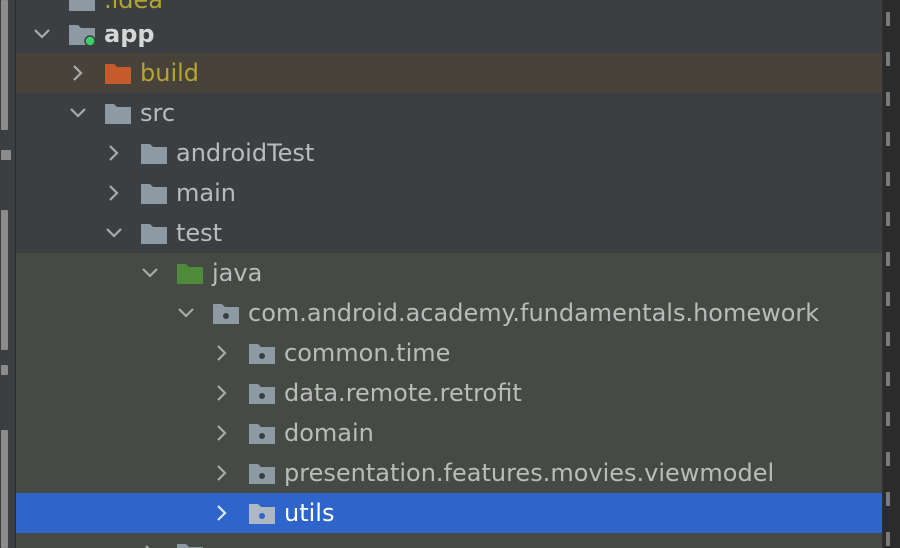 This screenshot has width=900, height=548. I want to click on pin-icon, so click(6, 155).